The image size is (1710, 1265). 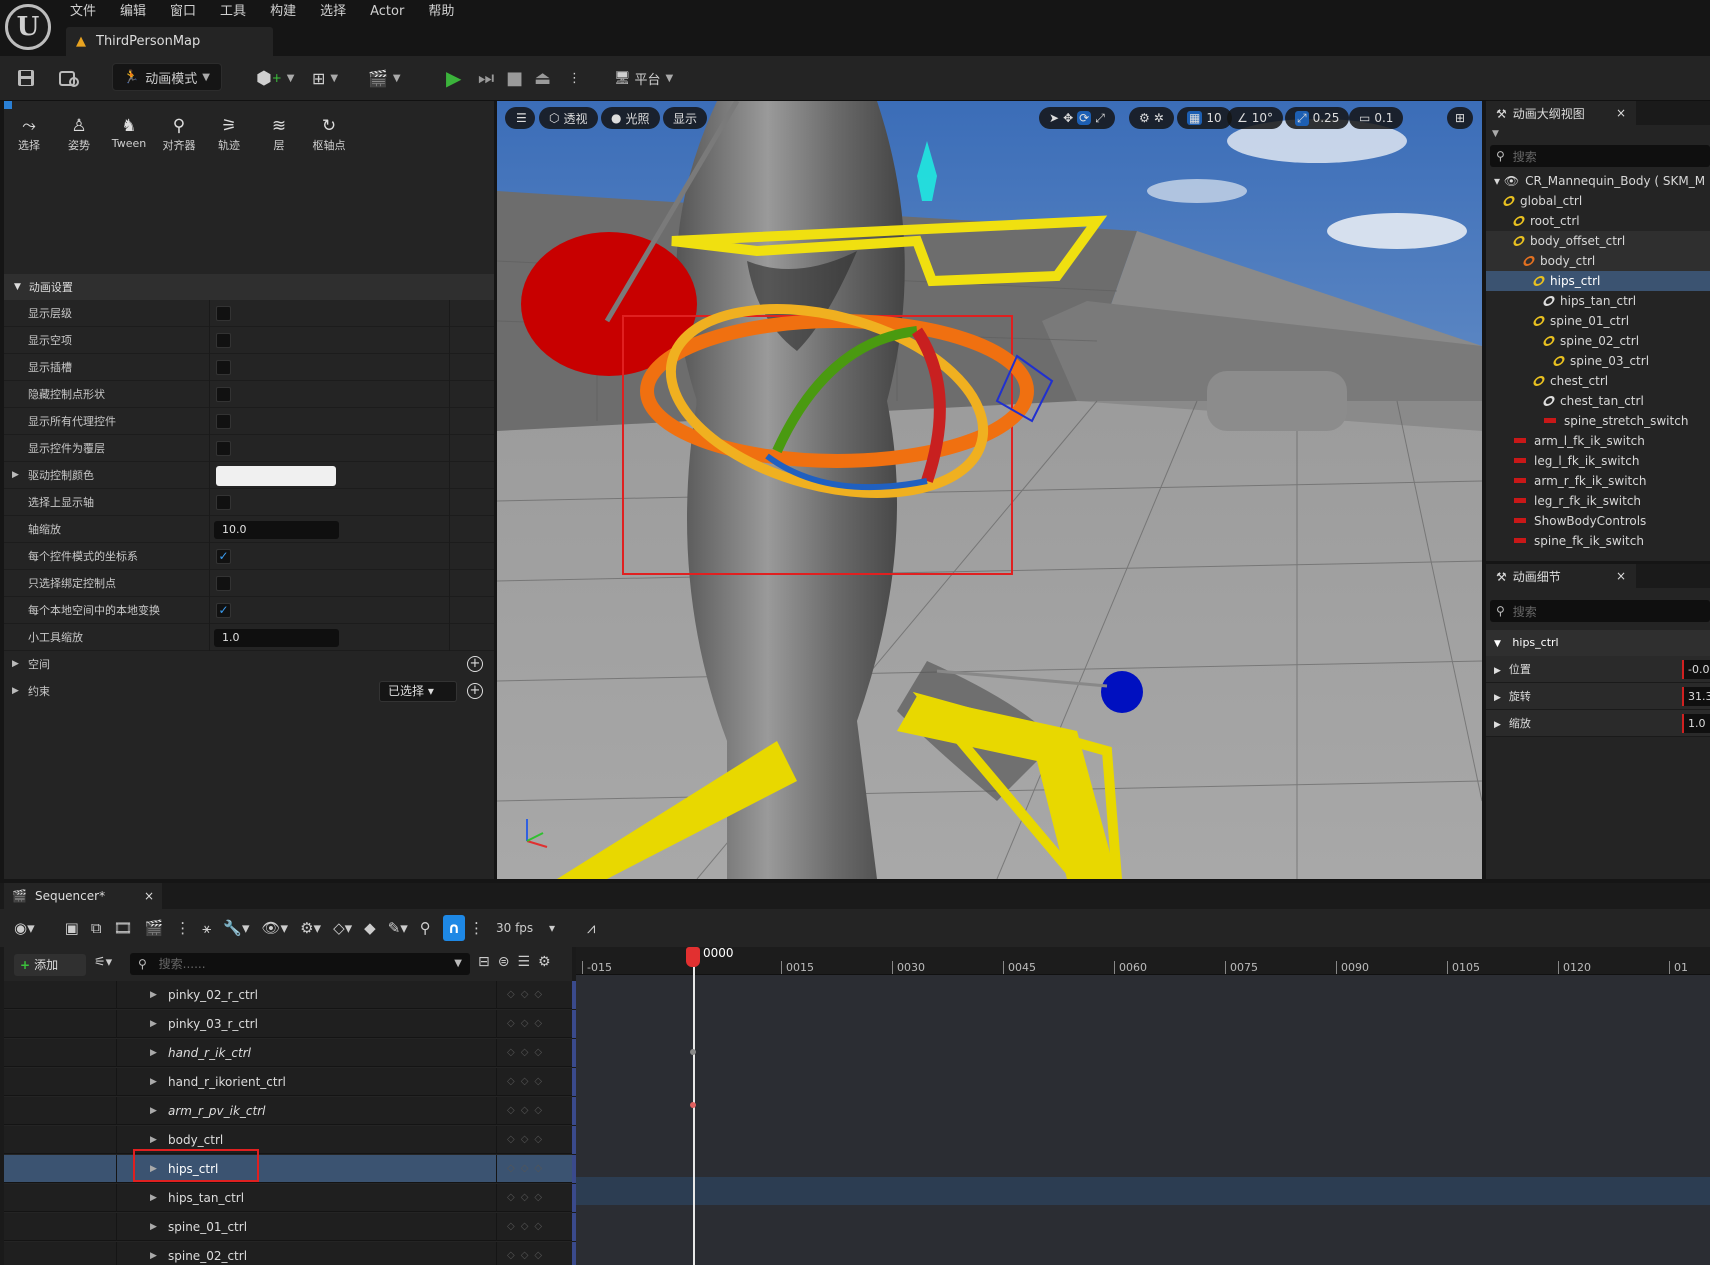 What do you see at coordinates (1255, 118) in the screenshot?
I see `rotation-snap-button: ∠ 10°` at bounding box center [1255, 118].